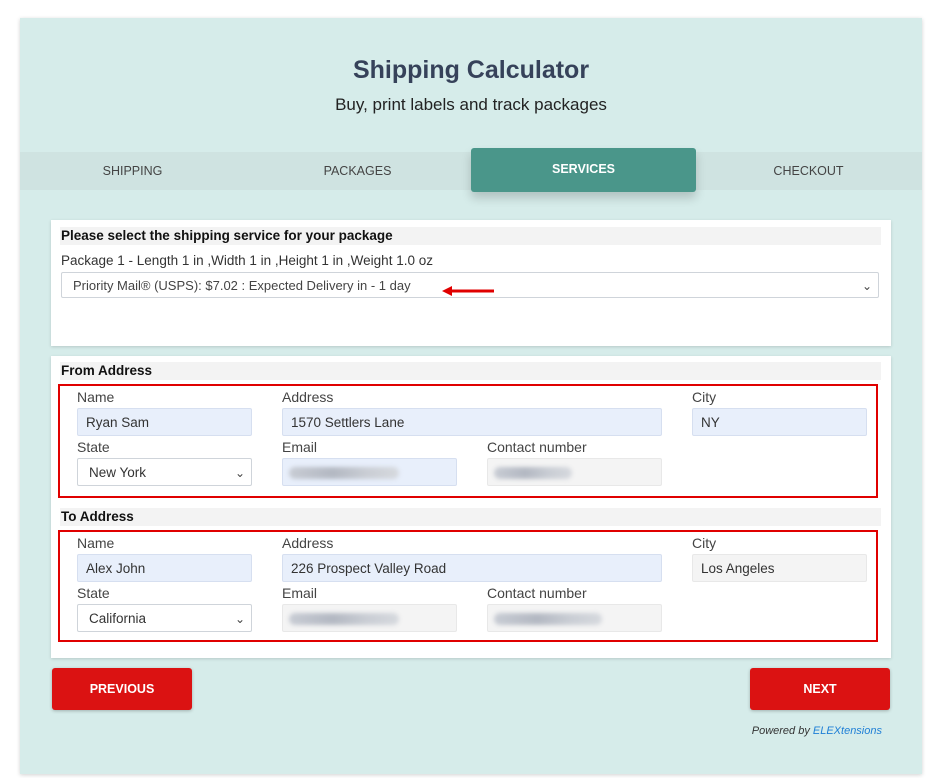 Image resolution: width=940 pixels, height=778 pixels. I want to click on powered-by: Powered by ELEXtensions, so click(817, 731).